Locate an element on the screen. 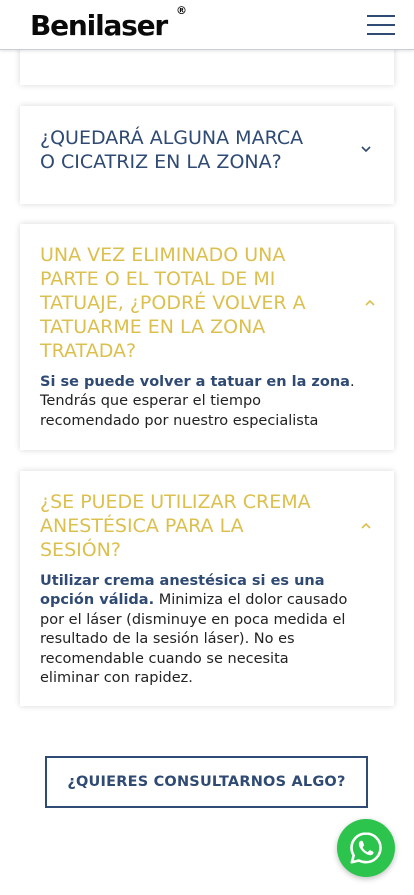 This screenshot has width=414, height=895. whatsapp-icon is located at coordinates (366, 848).